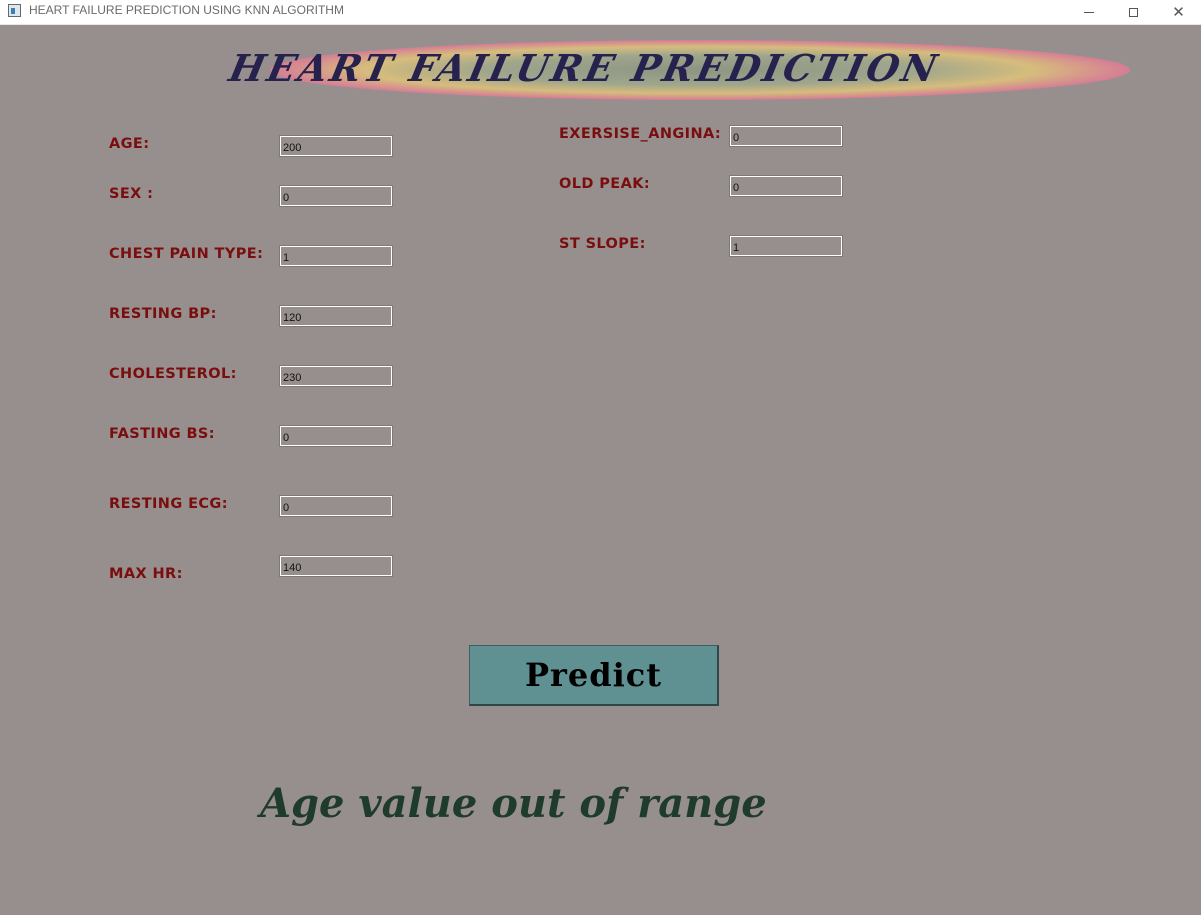  Describe the element at coordinates (336, 506) in the screenshot. I see `resting-ecg-input` at that location.